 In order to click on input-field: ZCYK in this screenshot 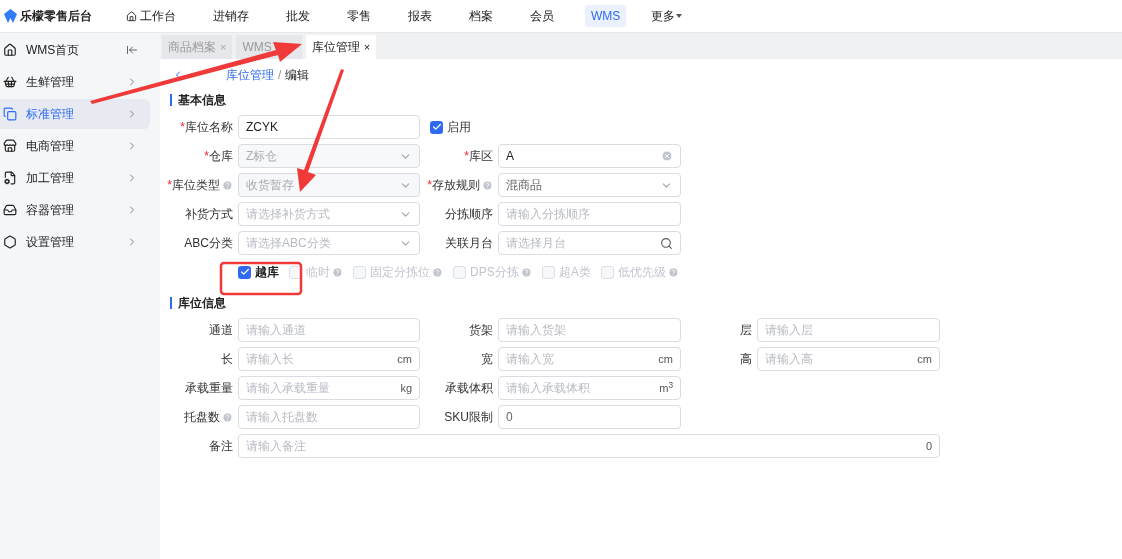, I will do `click(329, 127)`.